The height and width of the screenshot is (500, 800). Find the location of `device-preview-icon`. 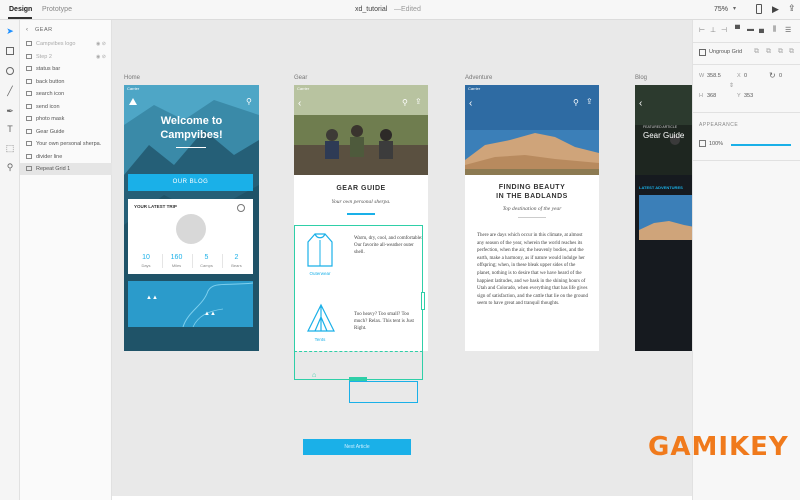

device-preview-icon is located at coordinates (759, 9).